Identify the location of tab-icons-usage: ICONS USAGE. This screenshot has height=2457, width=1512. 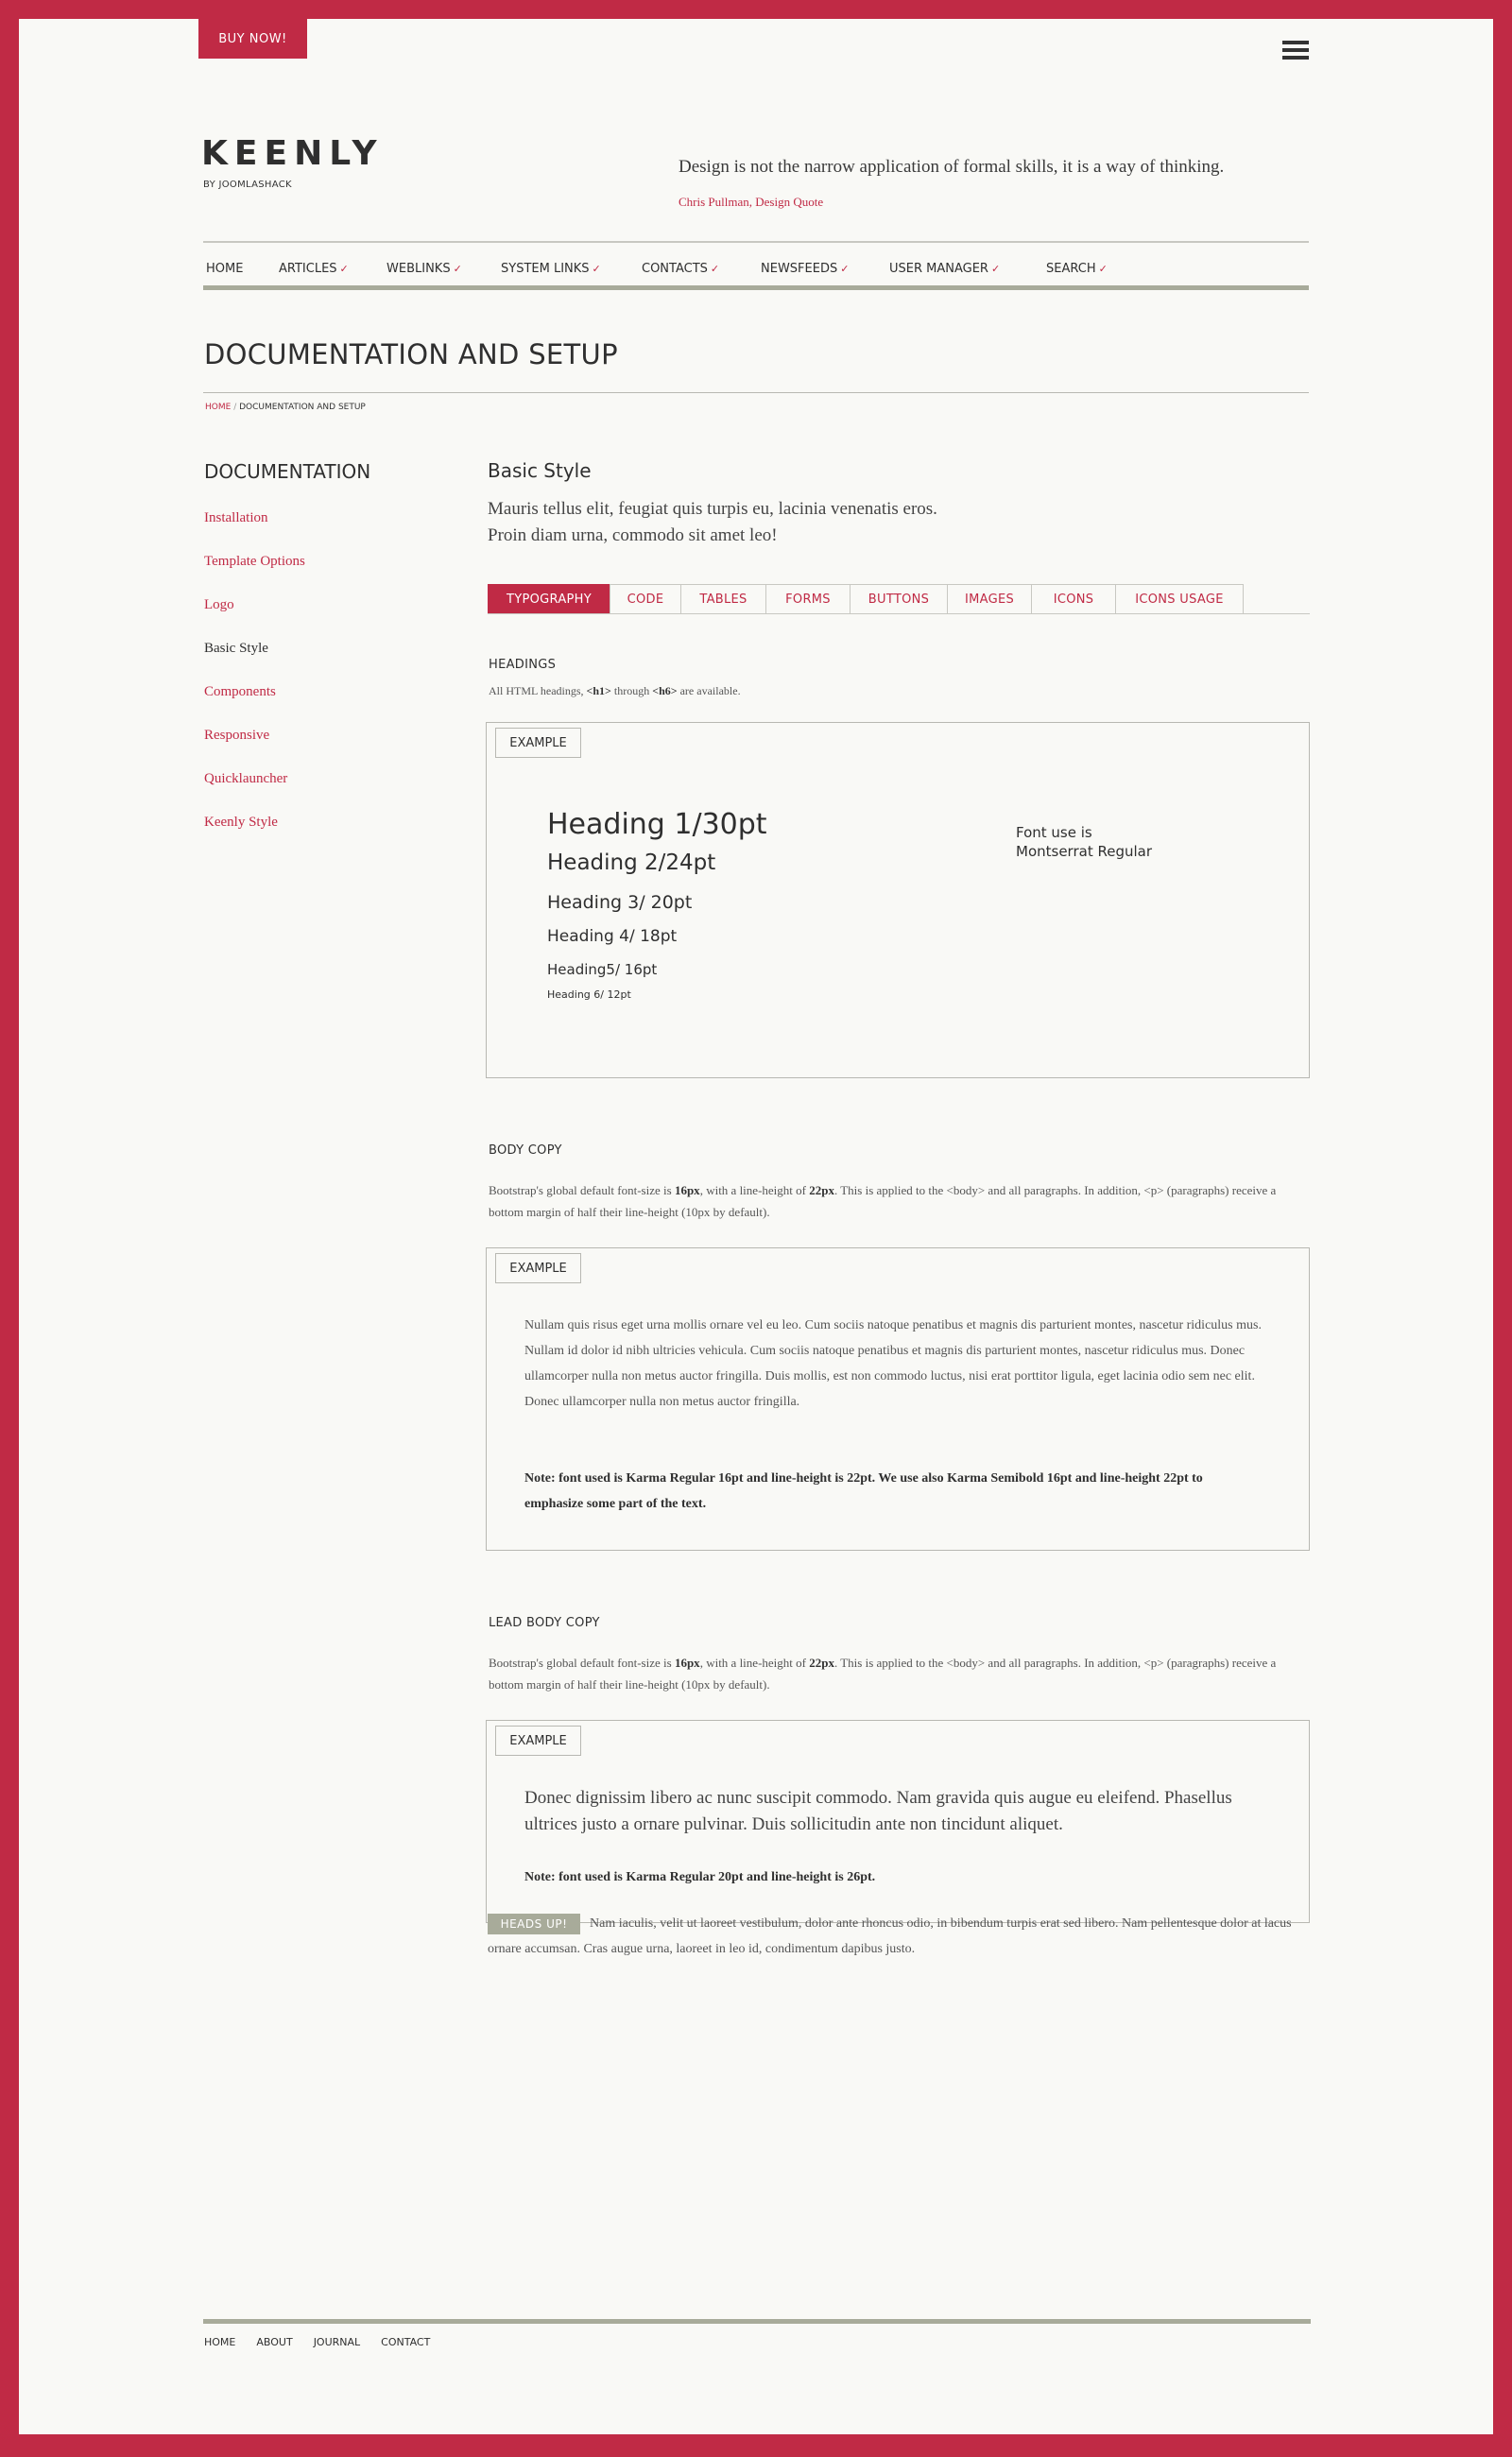
(1179, 599).